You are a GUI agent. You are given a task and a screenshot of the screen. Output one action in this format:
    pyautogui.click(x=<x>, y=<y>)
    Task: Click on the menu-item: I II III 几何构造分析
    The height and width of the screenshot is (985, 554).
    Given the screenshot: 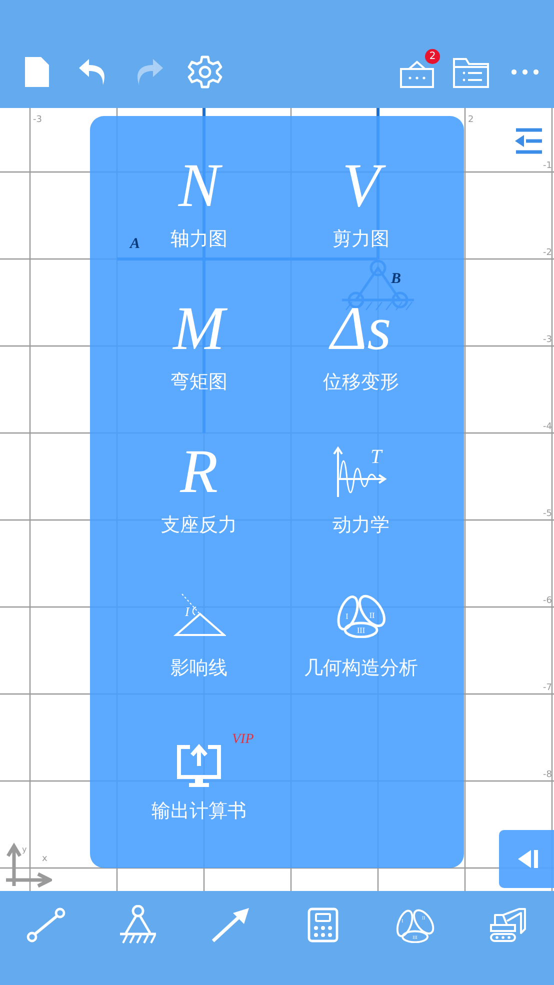 What is the action you would take?
    pyautogui.click(x=361, y=646)
    